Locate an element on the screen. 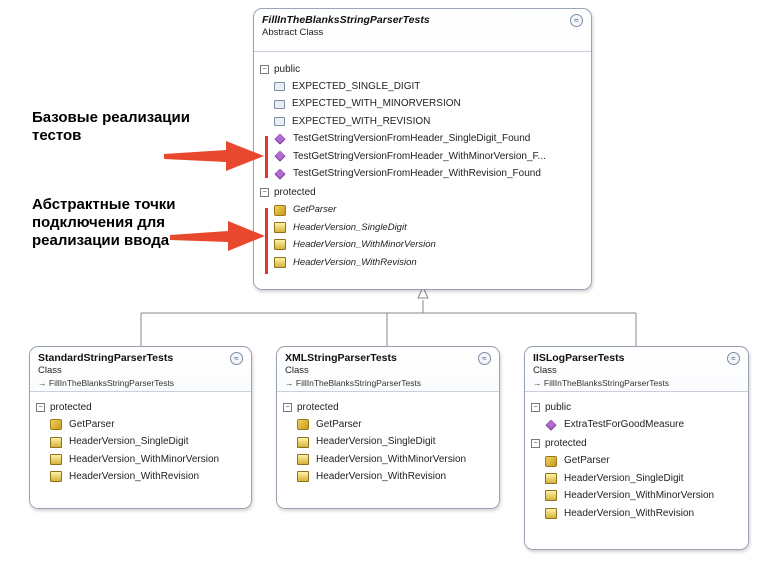  member-field: EXPECTED_WITH_REVISION is located at coordinates (422, 121).